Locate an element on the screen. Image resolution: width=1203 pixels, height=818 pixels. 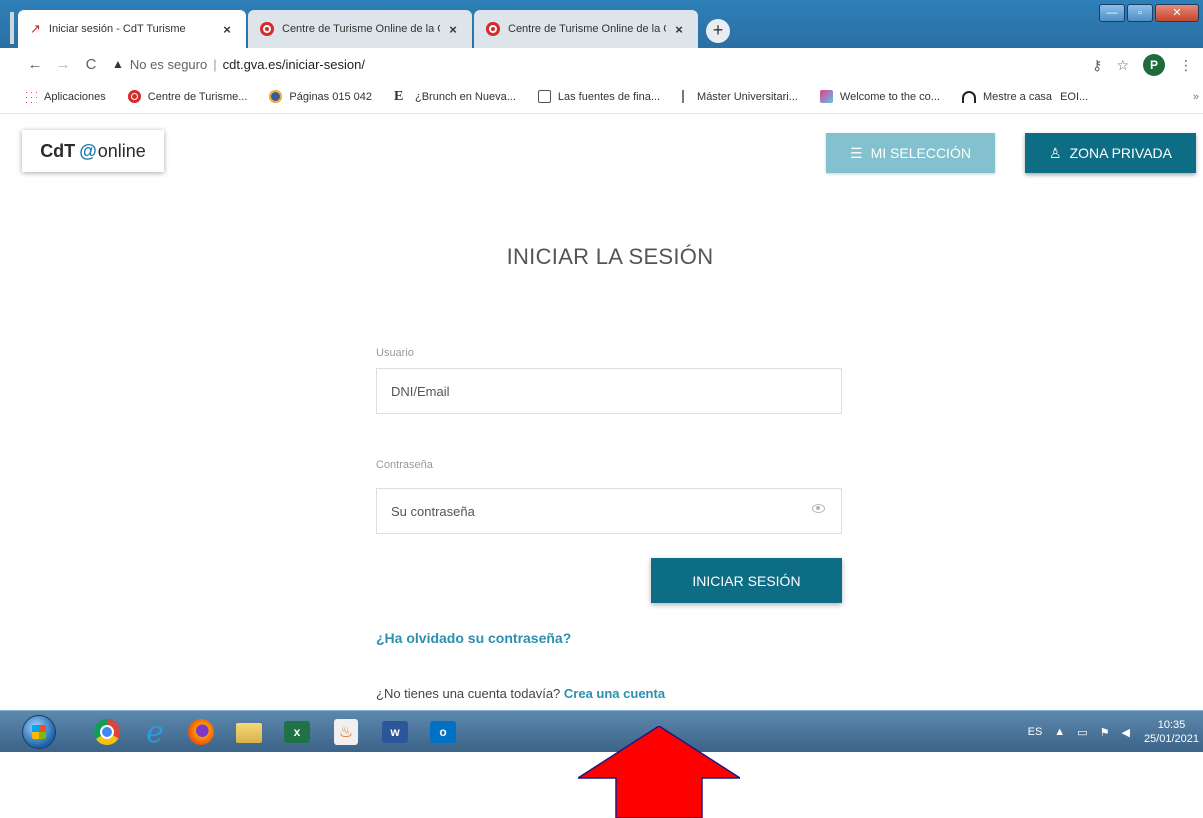
kebab-menu-icon: ⋮ is located at coordinates (1186, 65).